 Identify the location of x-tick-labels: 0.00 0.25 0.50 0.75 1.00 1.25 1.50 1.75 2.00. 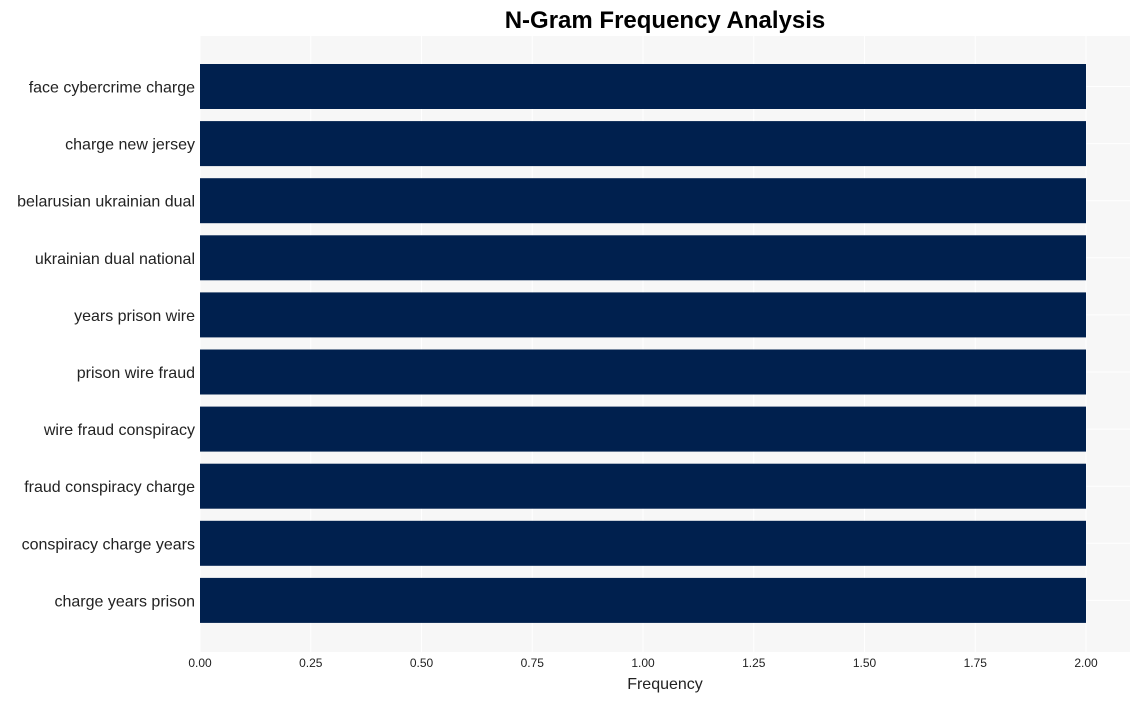
(643, 663).